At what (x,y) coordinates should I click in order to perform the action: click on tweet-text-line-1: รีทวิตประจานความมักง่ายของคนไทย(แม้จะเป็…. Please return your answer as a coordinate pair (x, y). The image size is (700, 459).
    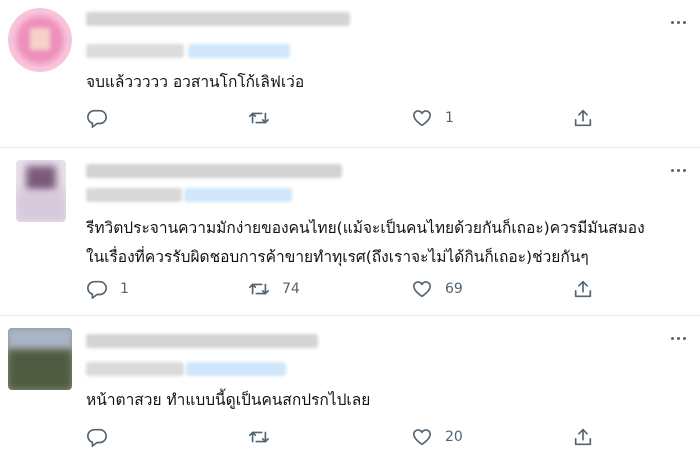
    Looking at the image, I should click on (365, 228).